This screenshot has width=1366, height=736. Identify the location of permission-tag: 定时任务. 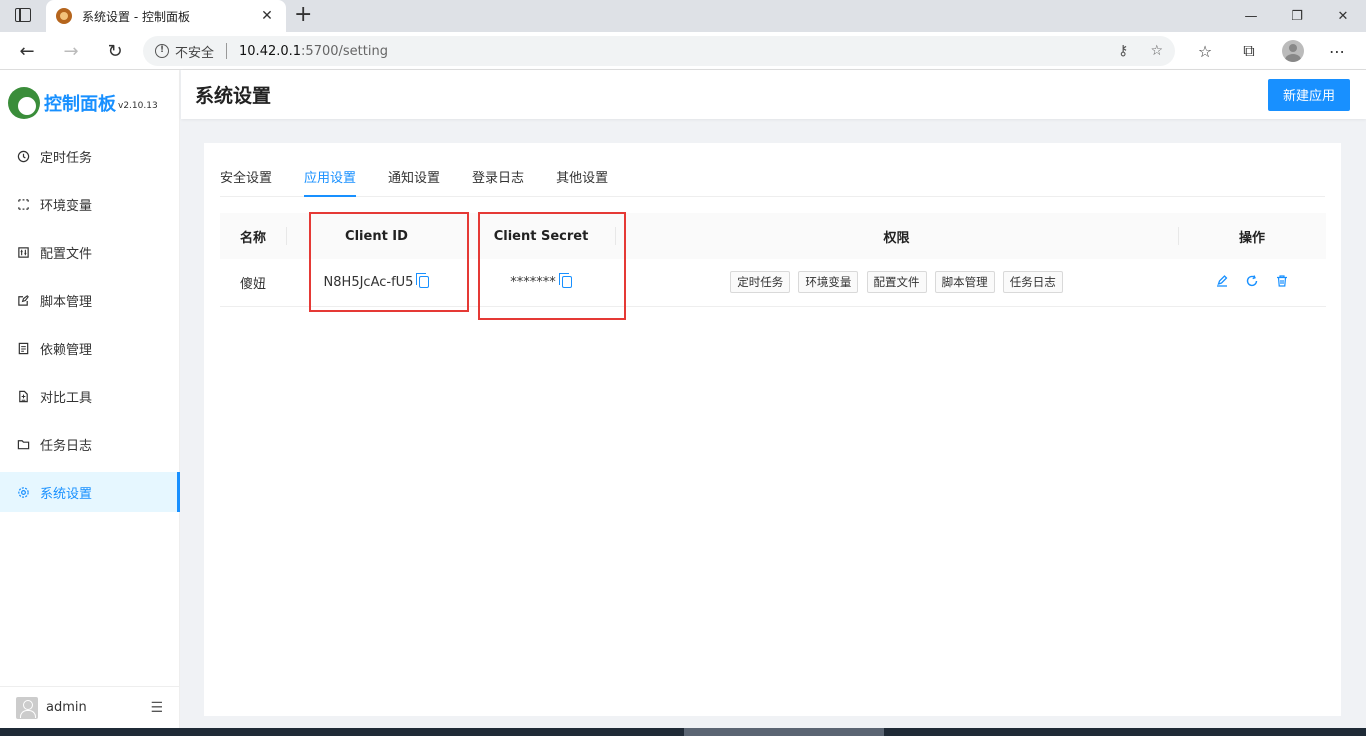
(760, 282).